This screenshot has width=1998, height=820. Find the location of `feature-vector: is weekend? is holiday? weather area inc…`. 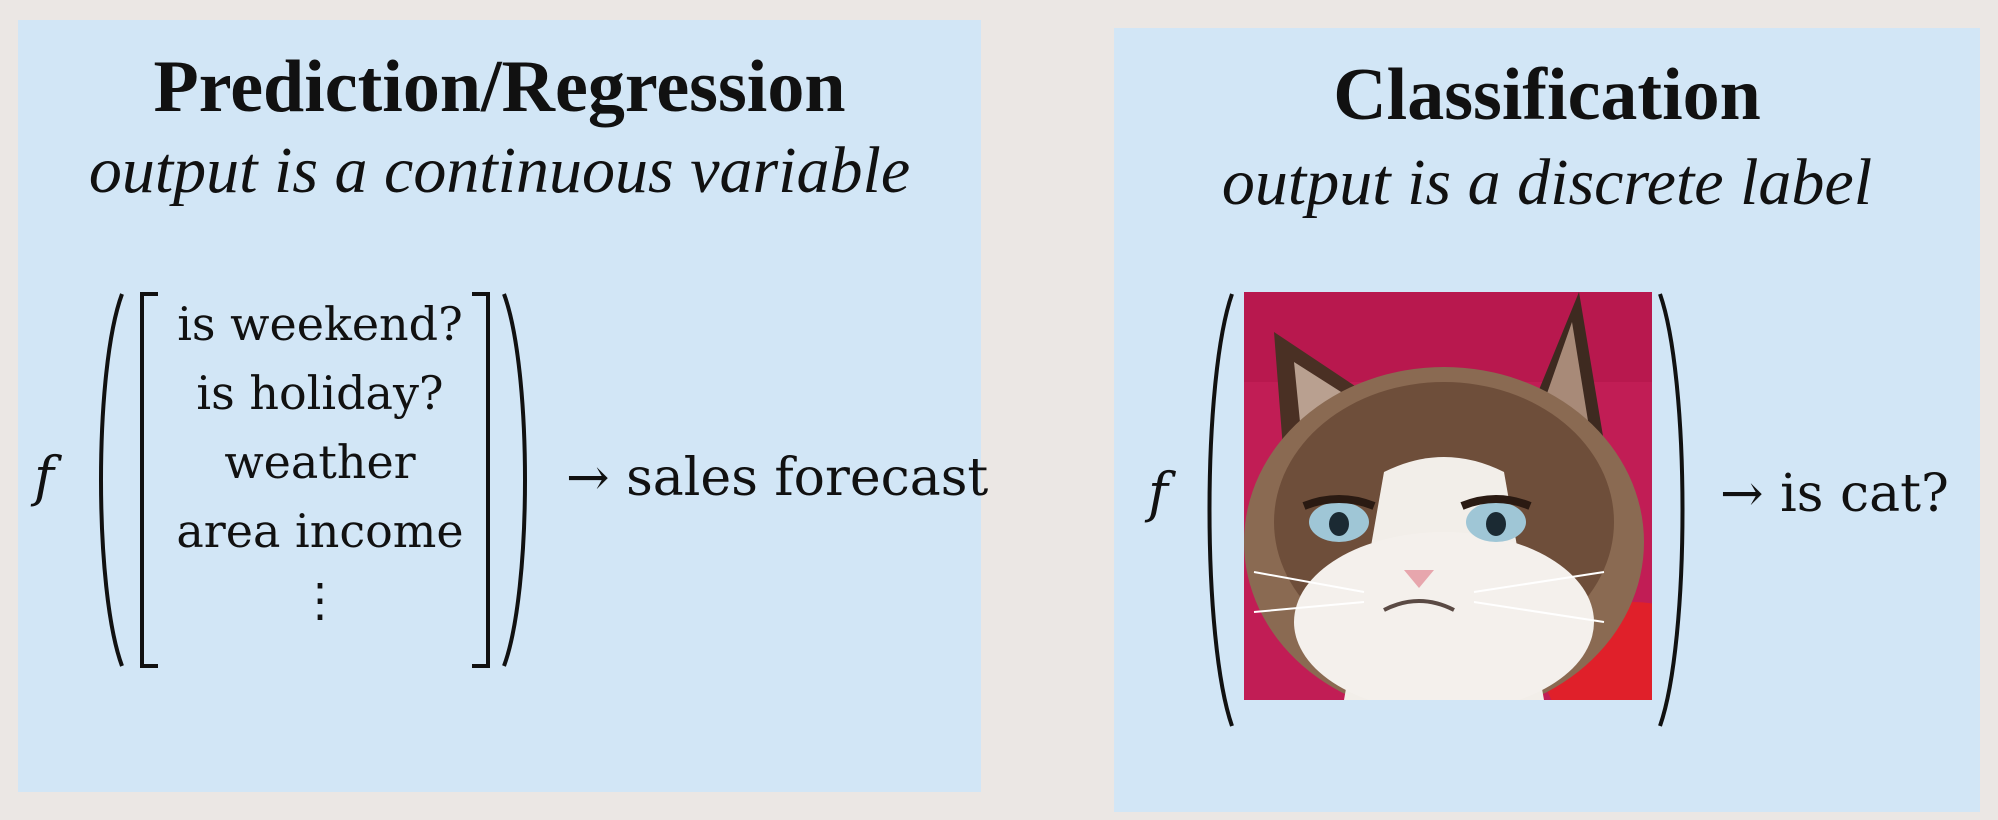

feature-vector: is weekend? is holiday? weather area inc… is located at coordinates (320, 462).